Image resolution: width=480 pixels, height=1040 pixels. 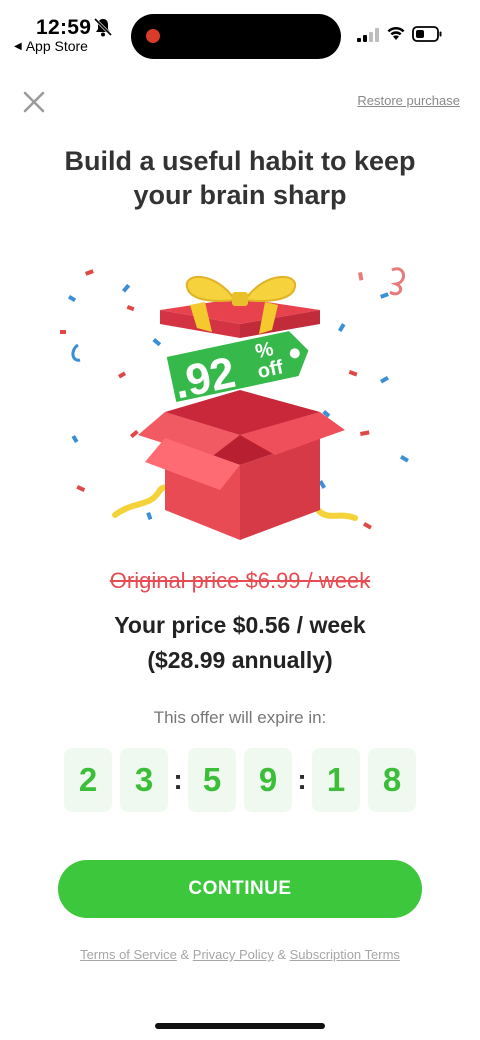 I want to click on discount-badge: .92 % off, so click(x=228, y=373).